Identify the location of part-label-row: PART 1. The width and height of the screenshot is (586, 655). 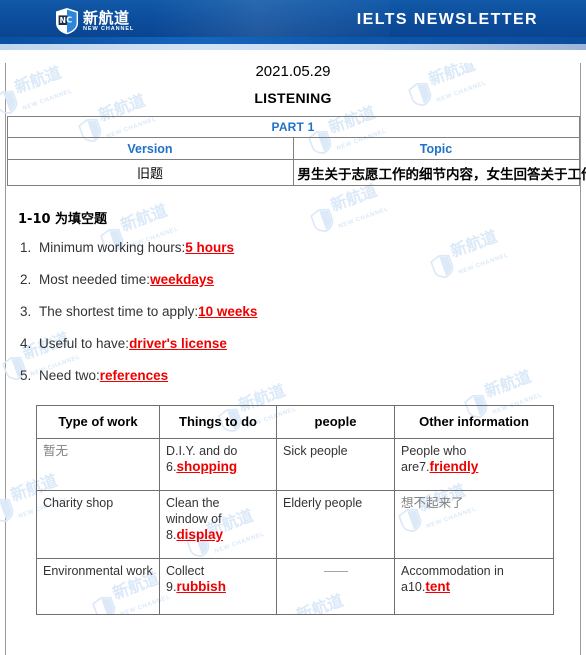
(293, 127).